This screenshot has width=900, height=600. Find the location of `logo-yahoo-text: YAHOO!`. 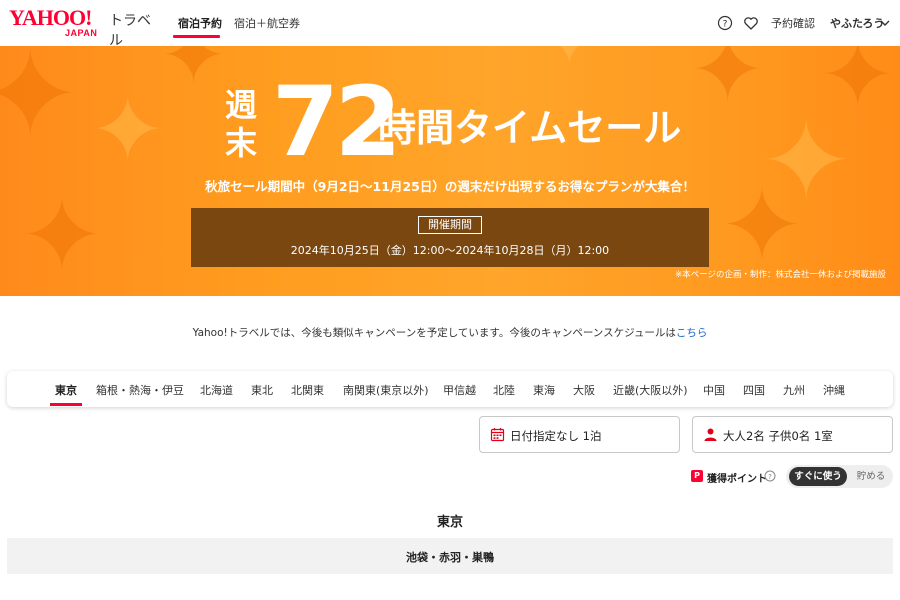

logo-yahoo-text: YAHOO! is located at coordinates (50, 17).